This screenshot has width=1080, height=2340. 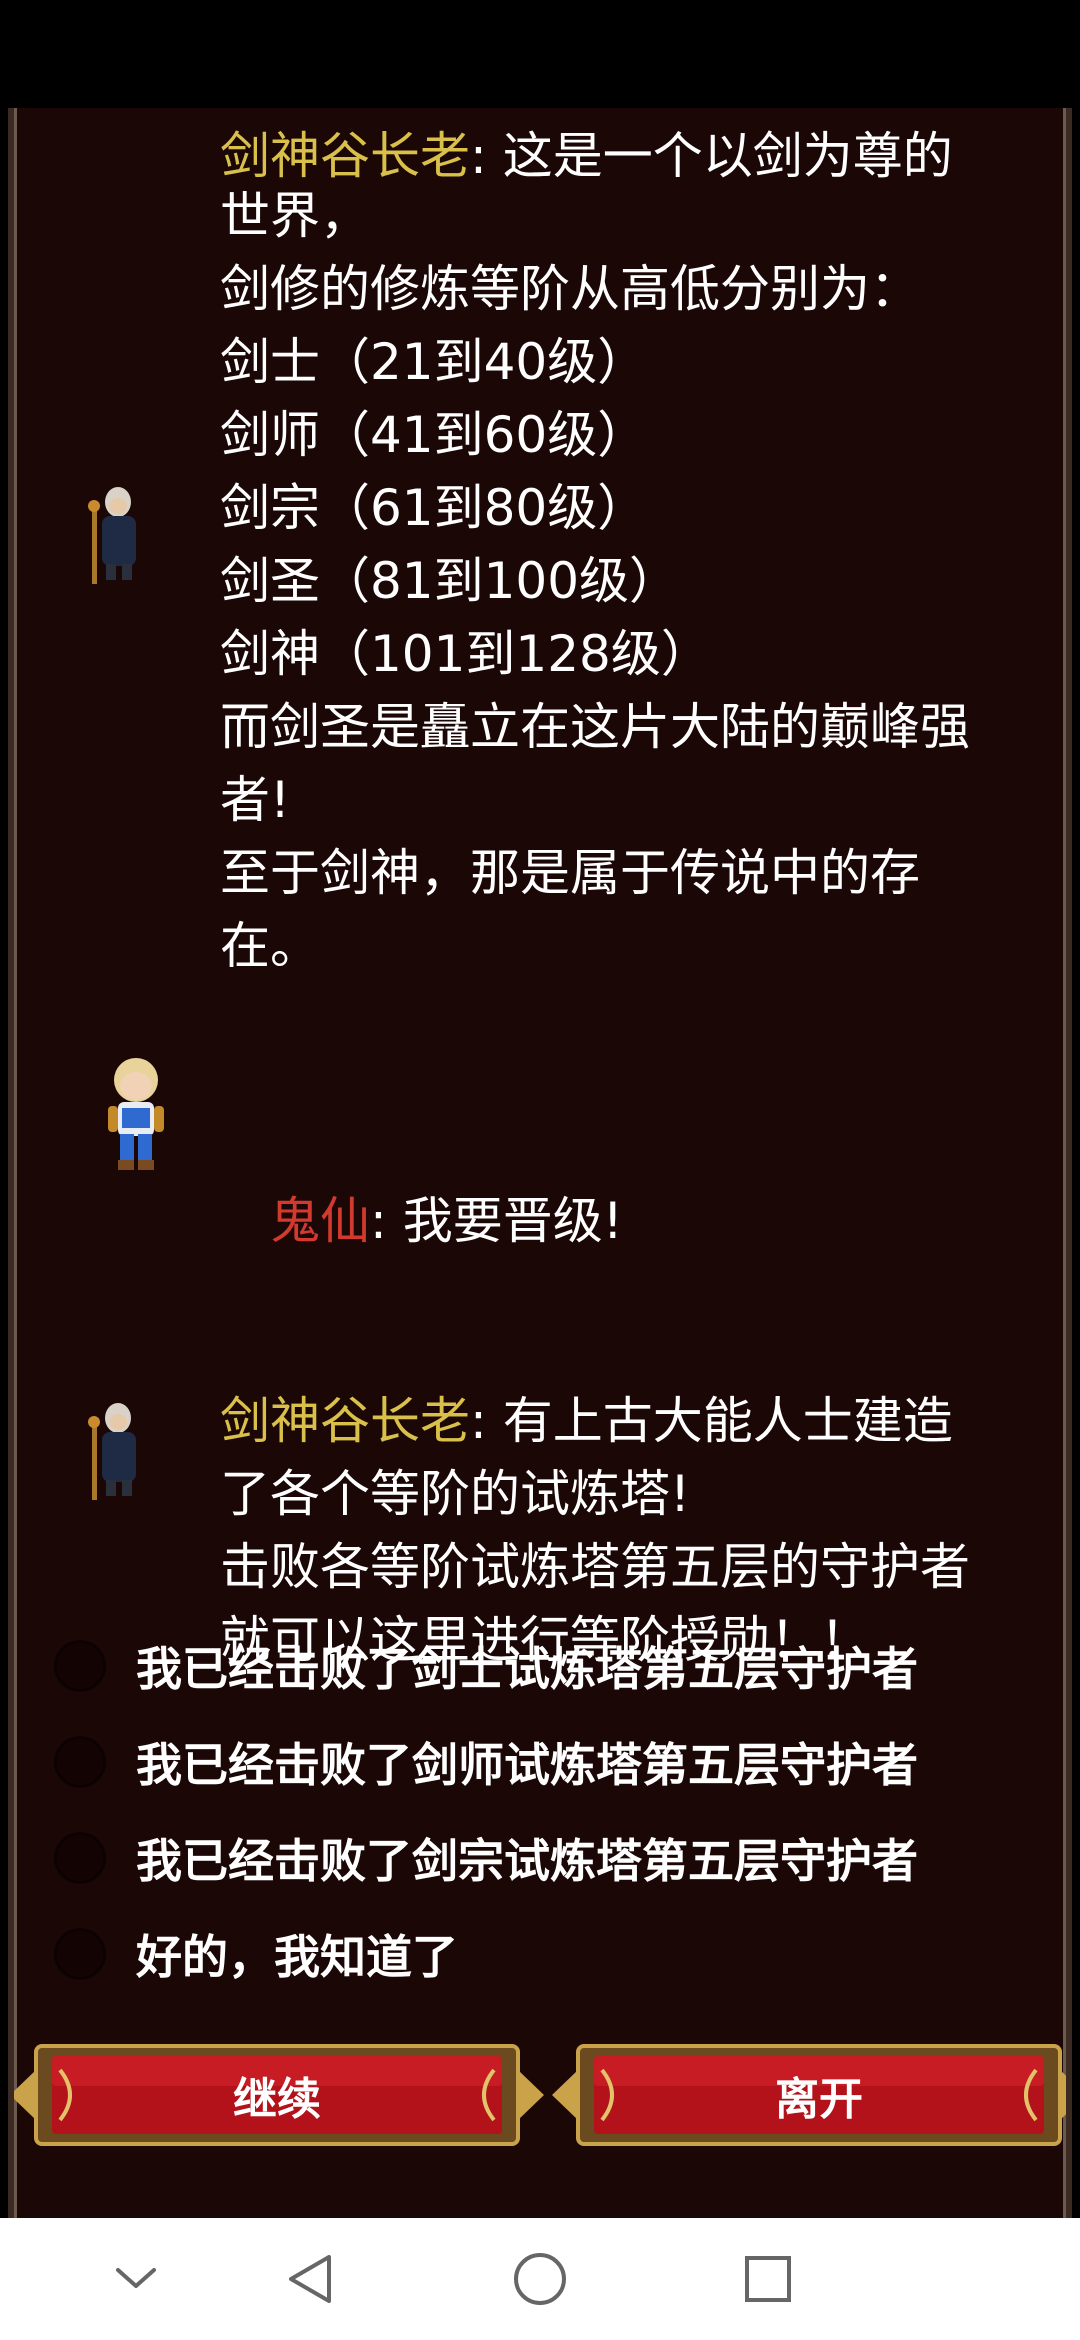 I want to click on home-circle-icon, so click(x=540, y=2279).